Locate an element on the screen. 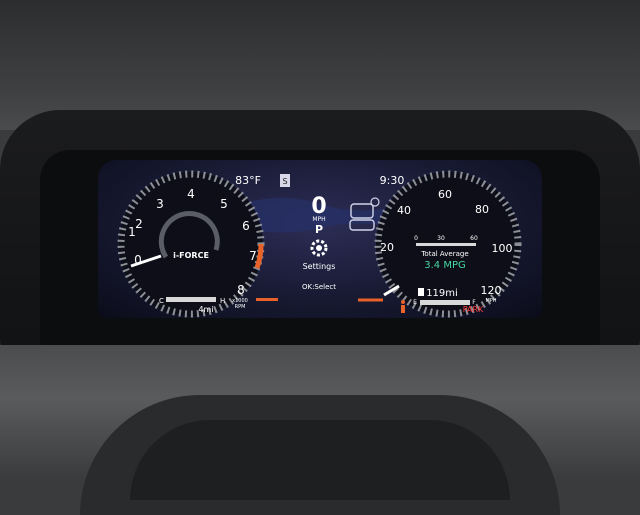  total-average-label: Total Average is located at coordinates (444, 254).